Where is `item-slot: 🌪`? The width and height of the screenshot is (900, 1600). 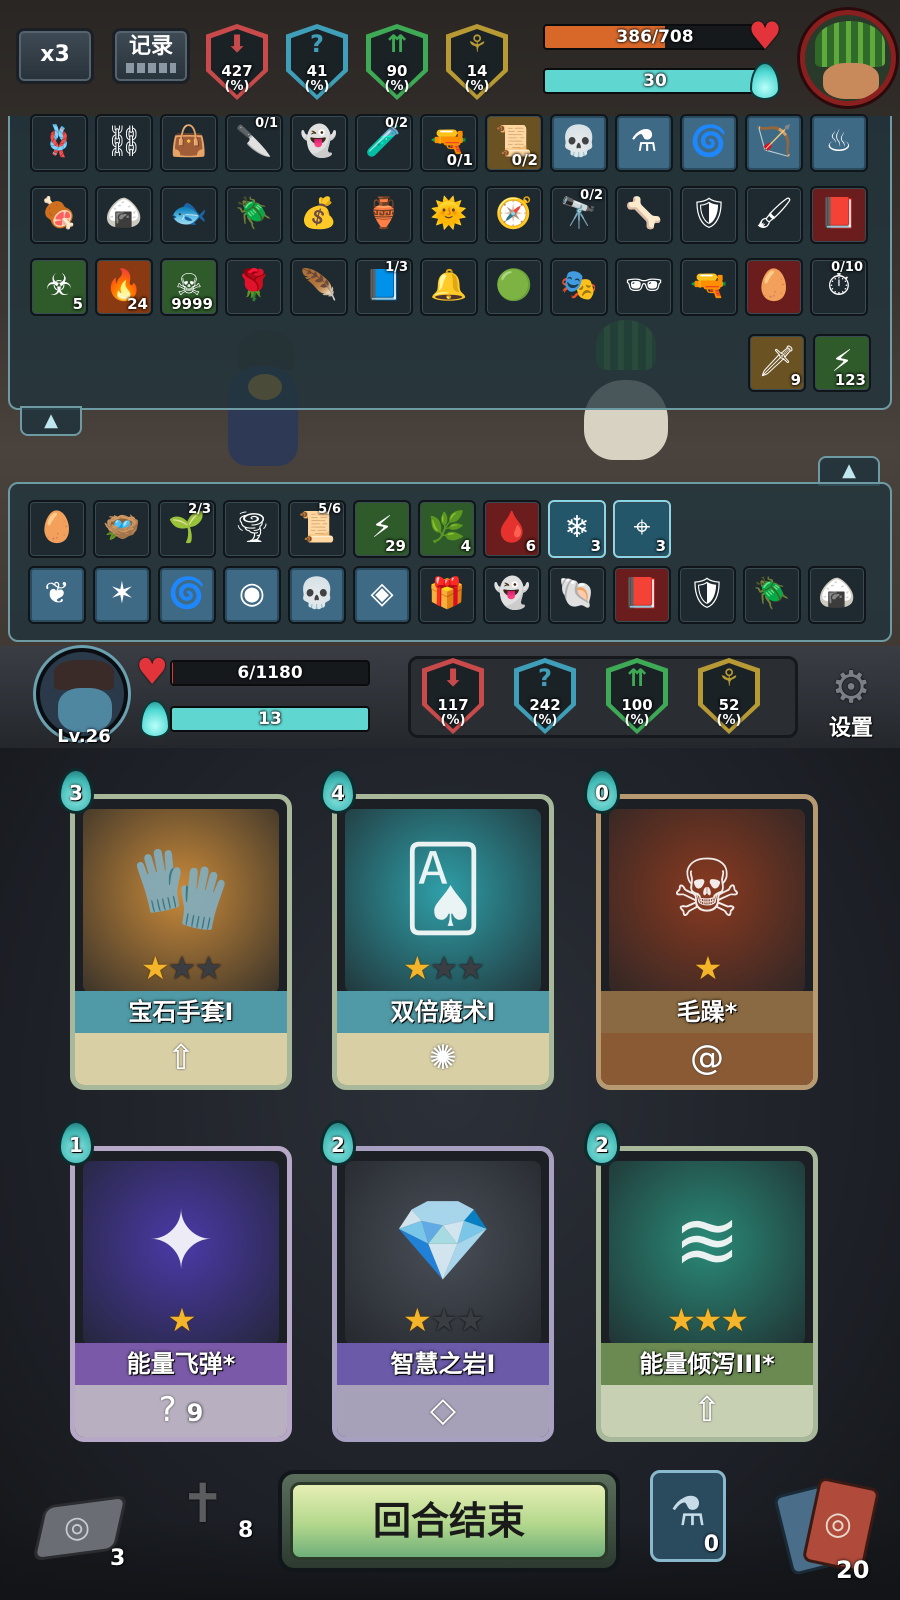 item-slot: 🌪 is located at coordinates (252, 529).